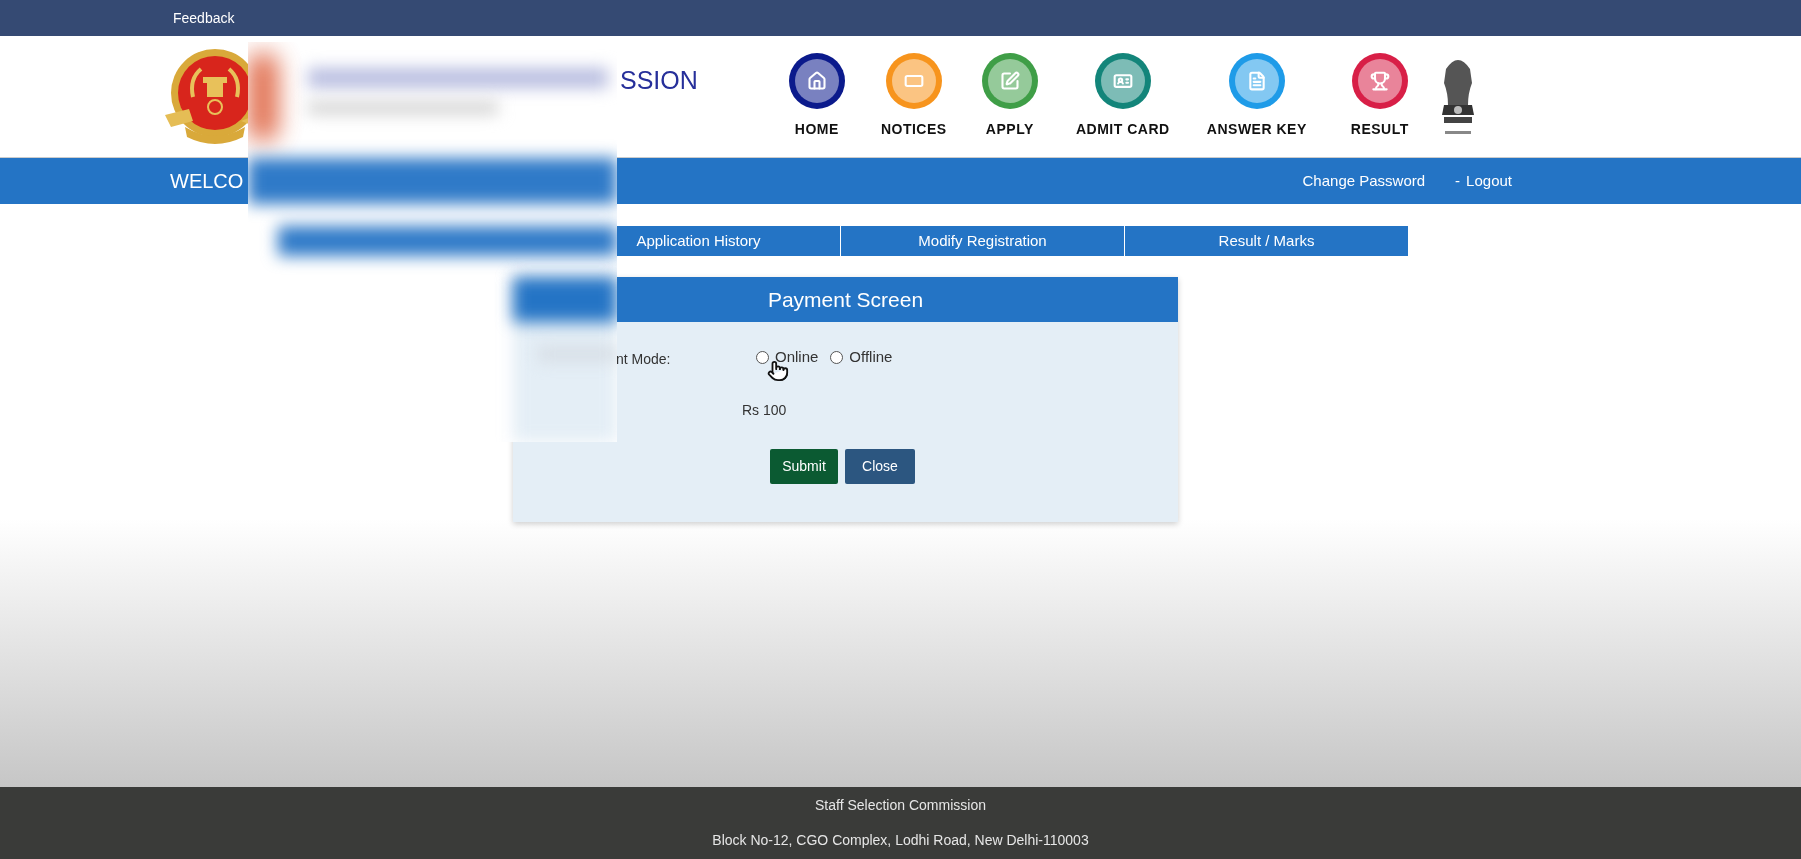 This screenshot has height=859, width=1801. Describe the element at coordinates (1256, 96) in the screenshot. I see `nav-link: ANSWER KEY` at that location.